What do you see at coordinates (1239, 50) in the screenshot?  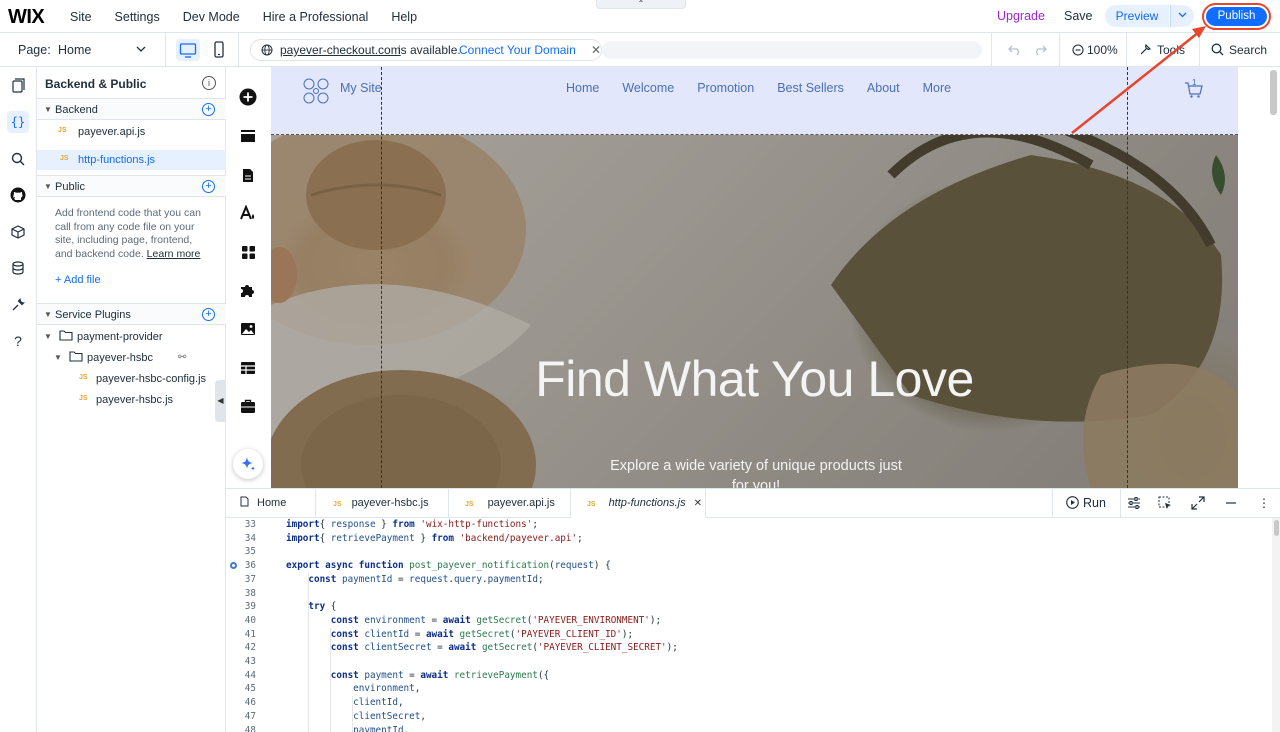 I see `search-button: Search` at bounding box center [1239, 50].